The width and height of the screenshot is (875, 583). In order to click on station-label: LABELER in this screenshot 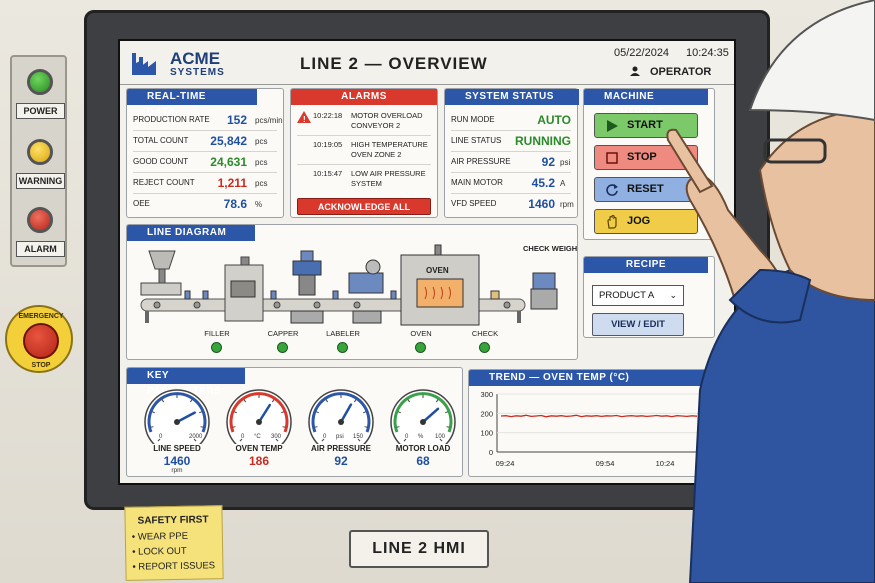, I will do `click(343, 333)`.